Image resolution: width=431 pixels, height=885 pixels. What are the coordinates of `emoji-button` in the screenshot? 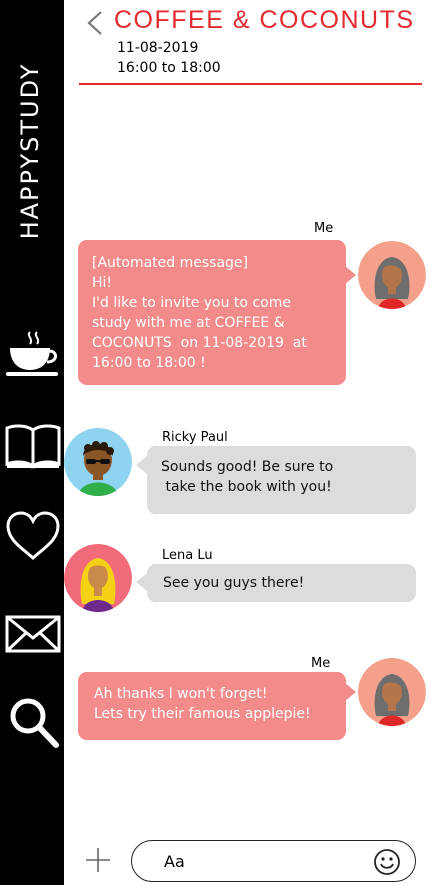 It's located at (387, 862).